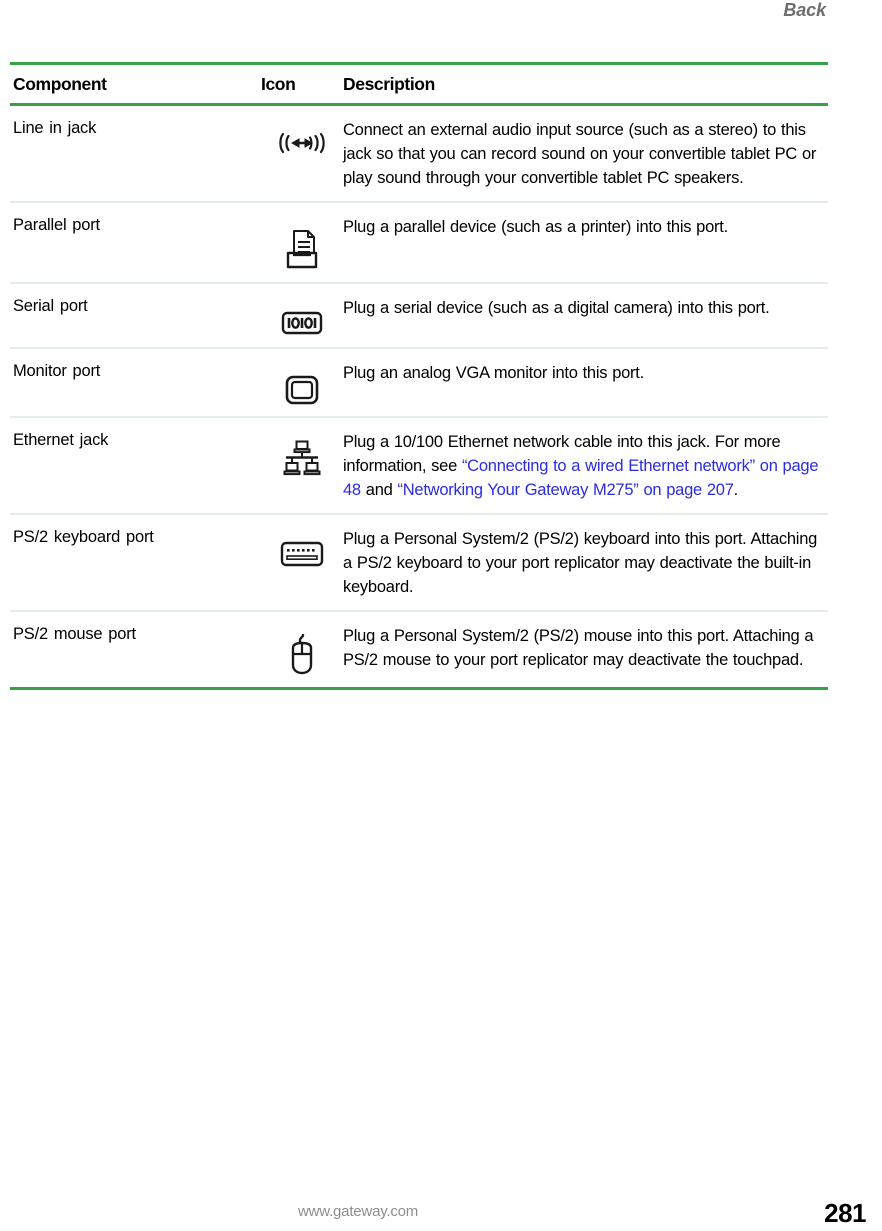  I want to click on page-running-header: Back, so click(441, 17).